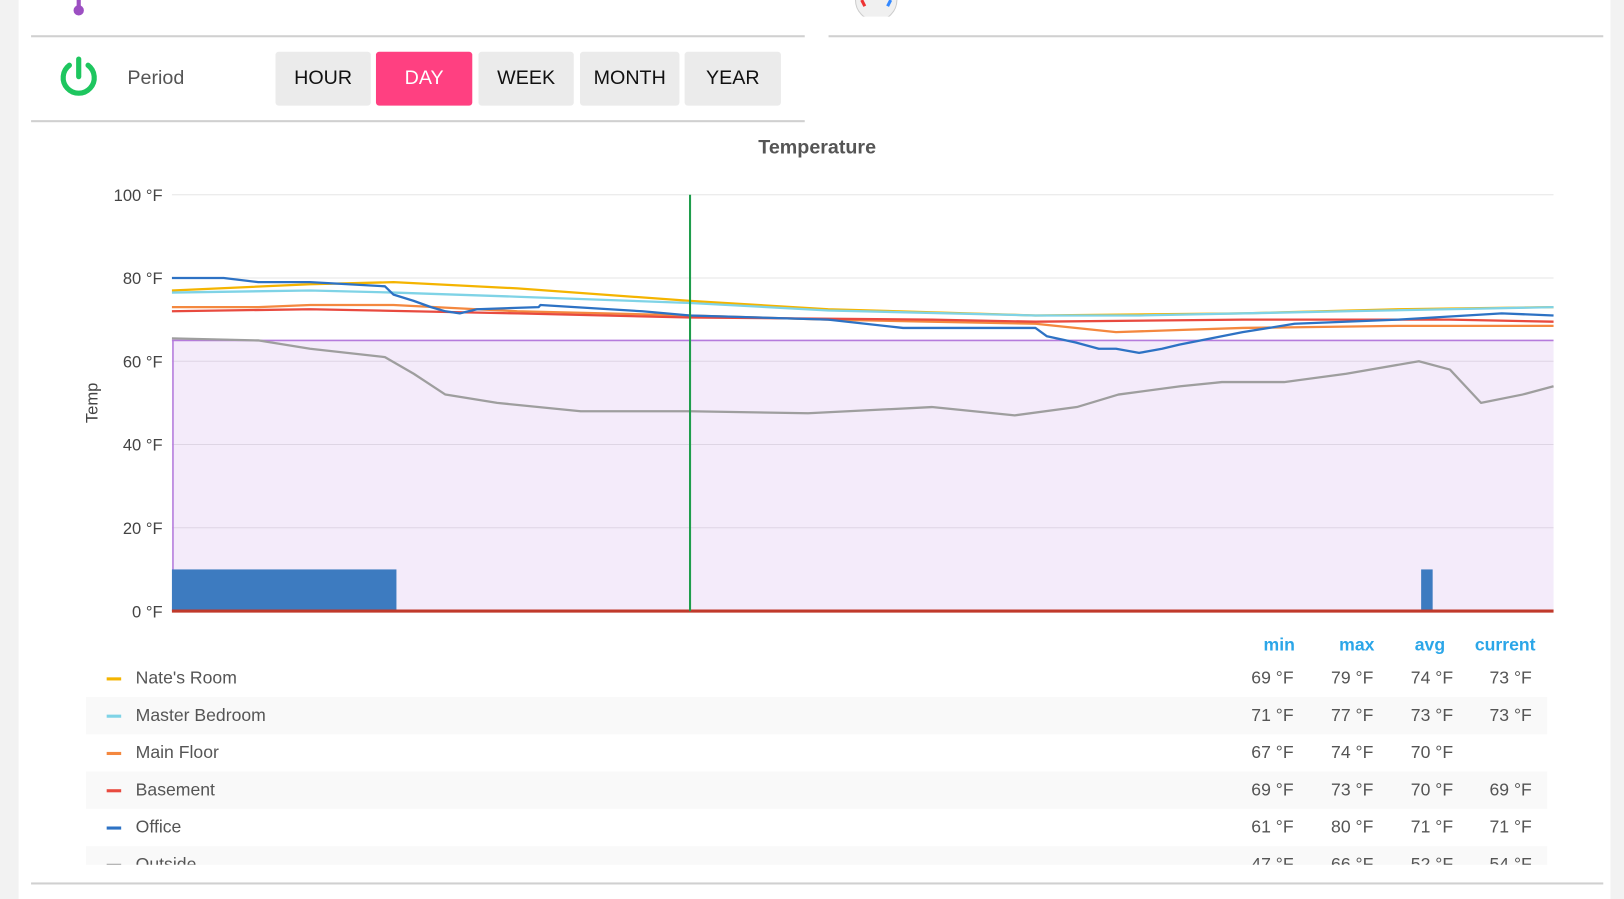 The width and height of the screenshot is (1624, 899). I want to click on y-tick-label: 60 °F, so click(143, 361).